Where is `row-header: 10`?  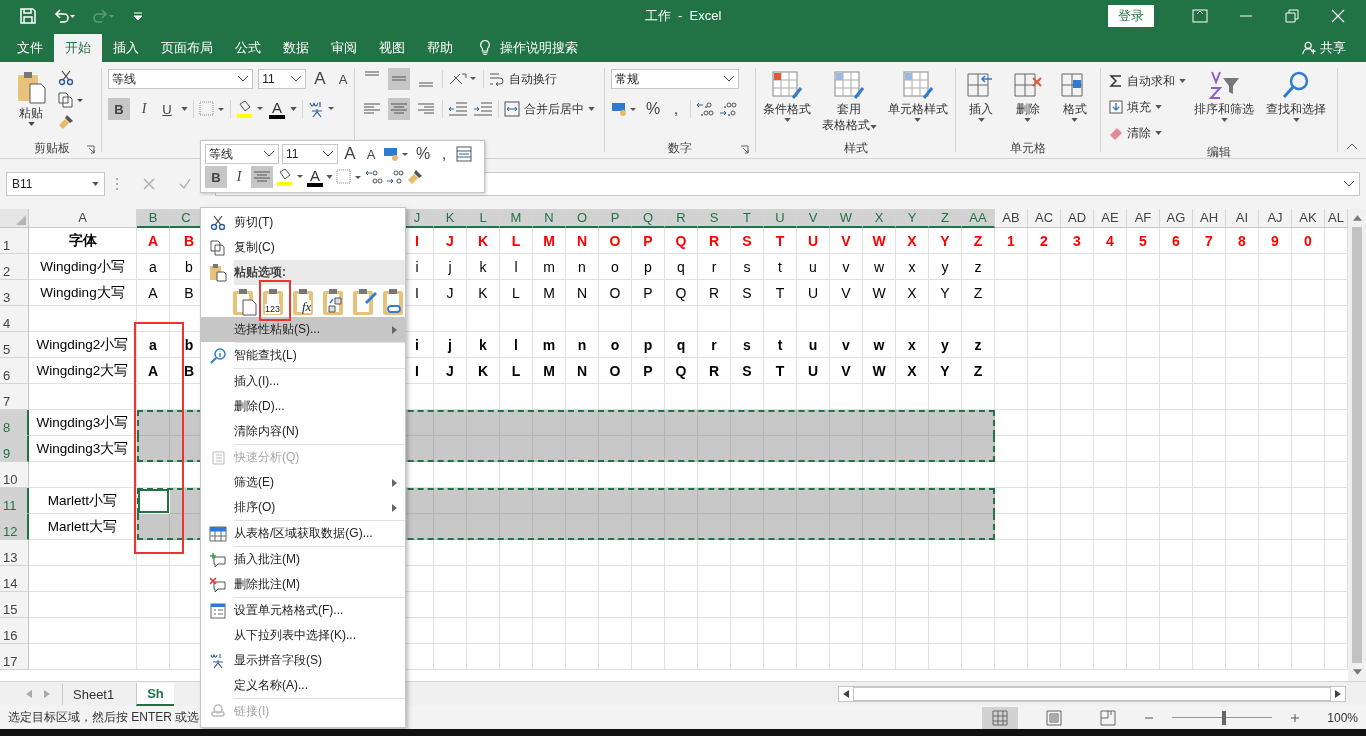 row-header: 10 is located at coordinates (14, 475).